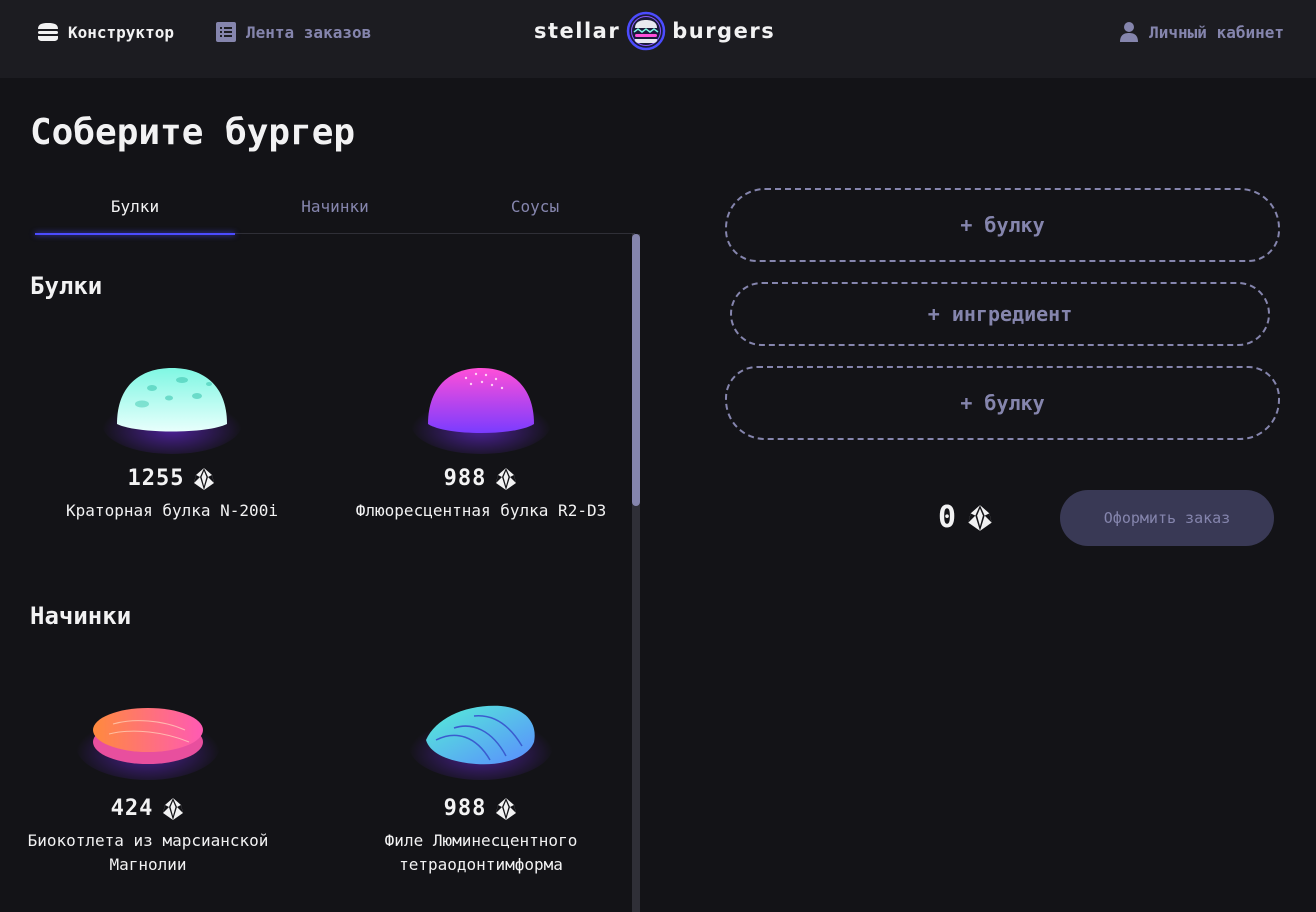 The width and height of the screenshot is (1316, 912). What do you see at coordinates (481, 852) in the screenshot?
I see `ingredient-name: Филе Люминесцентного тетраодонтимформа` at bounding box center [481, 852].